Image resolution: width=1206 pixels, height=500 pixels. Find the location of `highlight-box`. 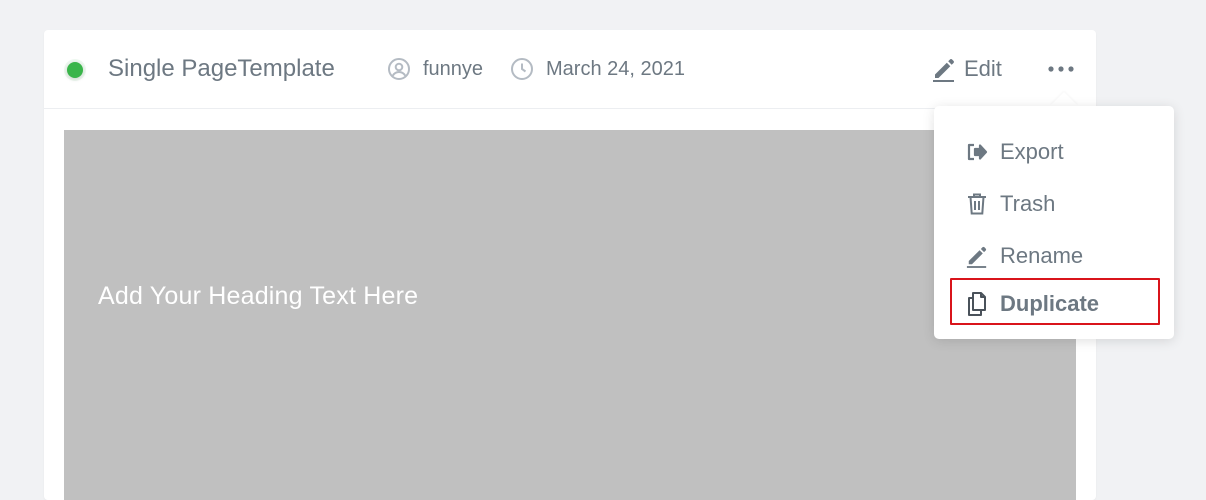

highlight-box is located at coordinates (1055, 301).